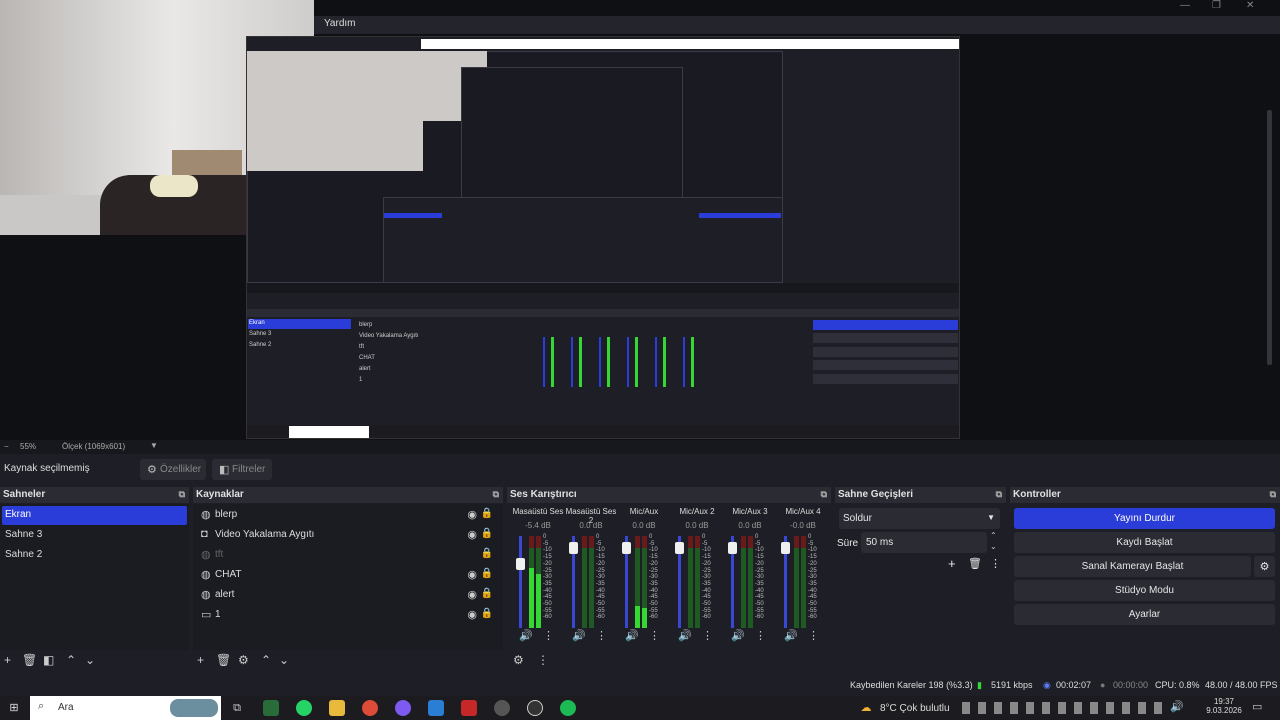 Image resolution: width=1280 pixels, height=720 pixels. I want to click on whatsapp-icon, so click(304, 708).